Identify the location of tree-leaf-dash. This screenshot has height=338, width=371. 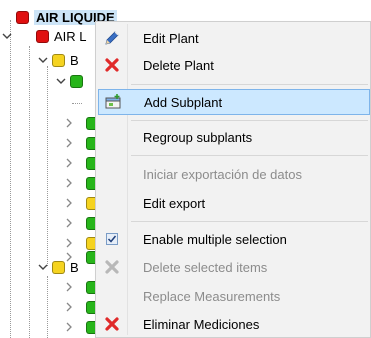
(7, 17).